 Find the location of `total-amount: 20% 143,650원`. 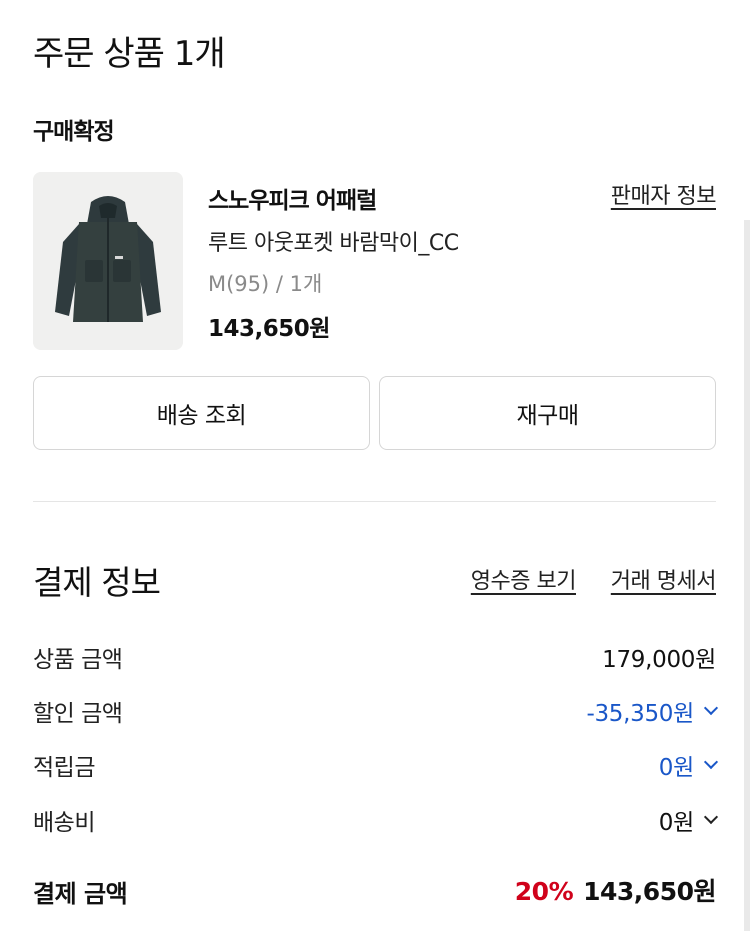

total-amount: 20% 143,650원 is located at coordinates (615, 890).